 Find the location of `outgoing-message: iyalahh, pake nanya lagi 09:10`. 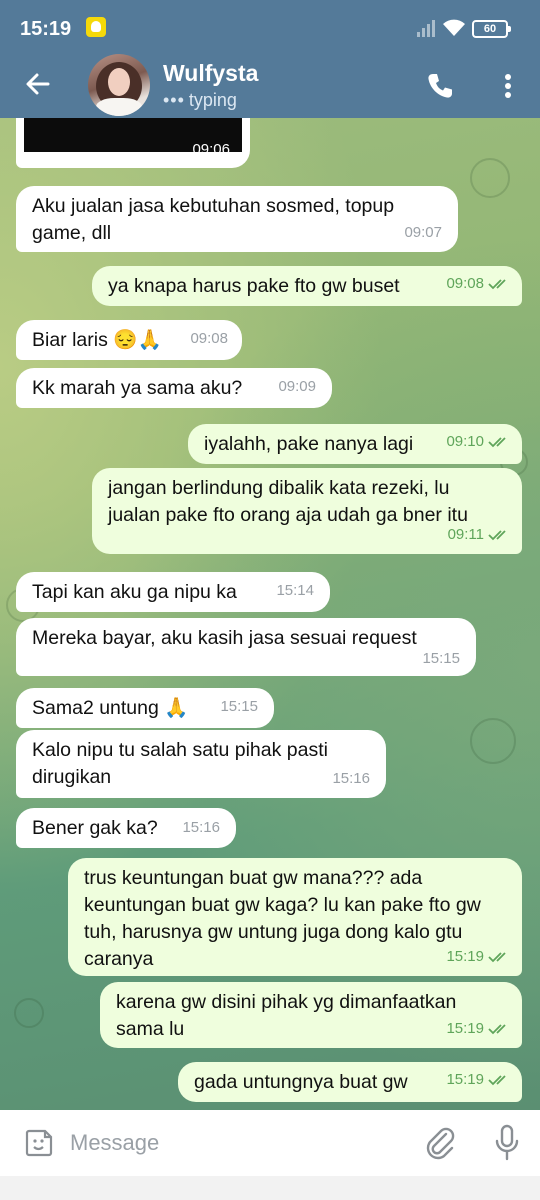

outgoing-message: iyalahh, pake nanya lagi 09:10 is located at coordinates (355, 444).